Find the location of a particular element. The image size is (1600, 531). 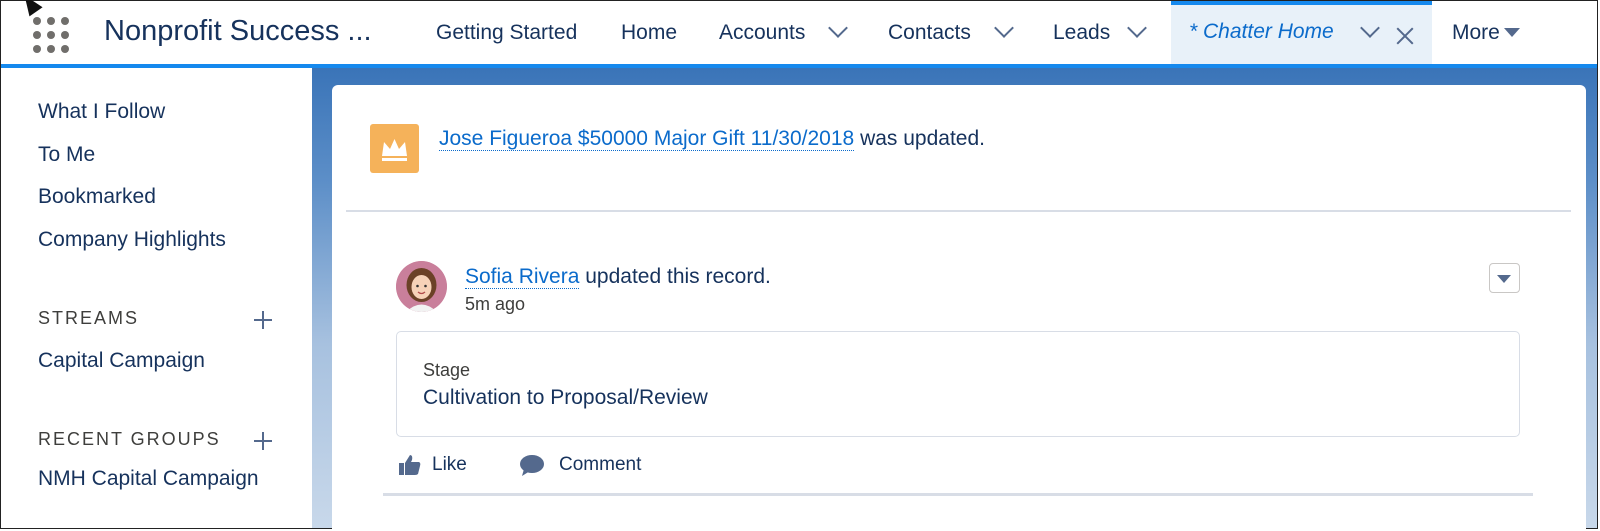

chatter-chevron-down-icon is located at coordinates (1370, 28).